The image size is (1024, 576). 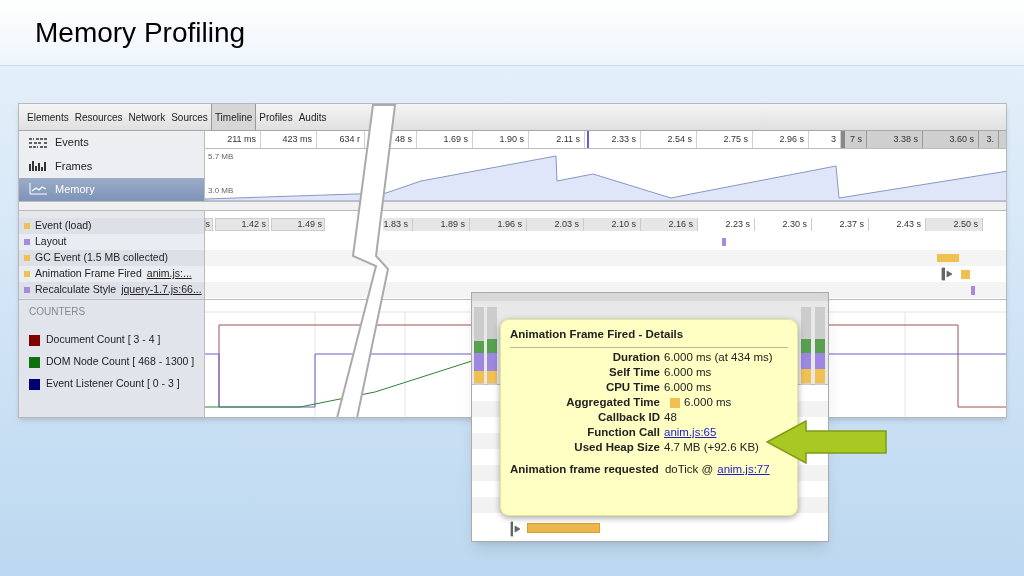 I want to click on detail-label: CPU Time, so click(x=632, y=388).